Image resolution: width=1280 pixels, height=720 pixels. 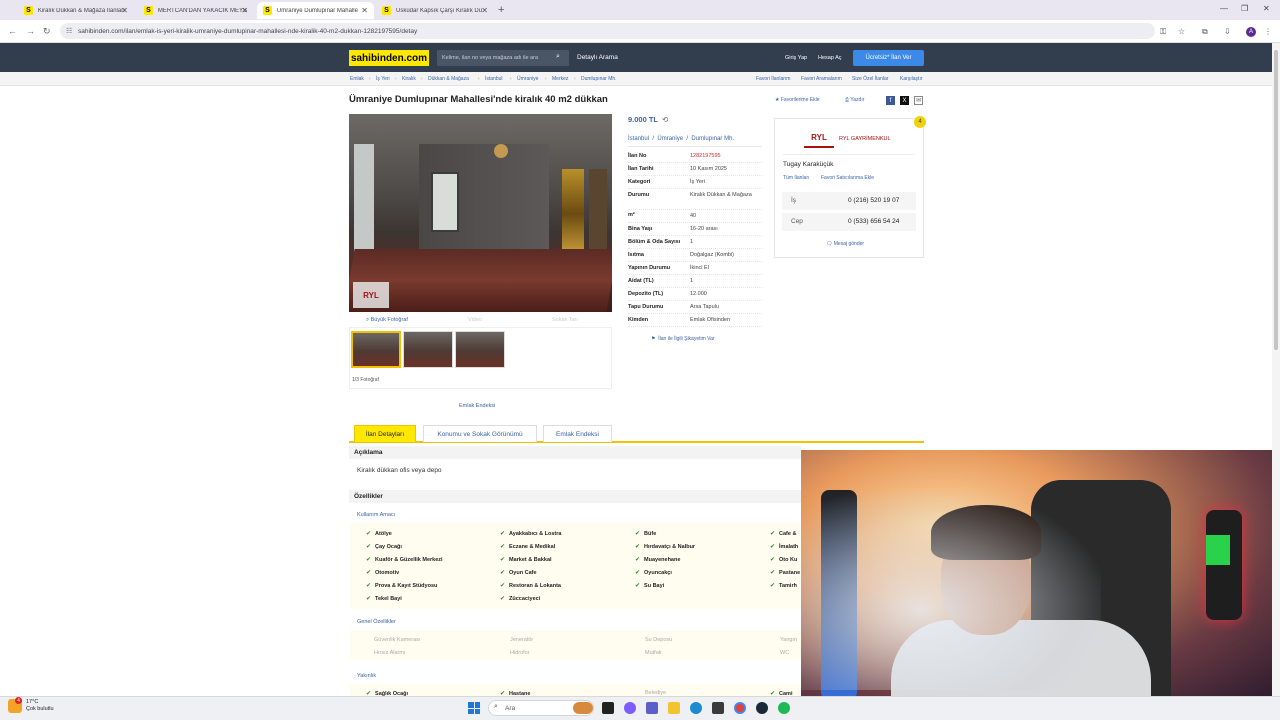 I want to click on email-icon: ✉, so click(x=918, y=100).